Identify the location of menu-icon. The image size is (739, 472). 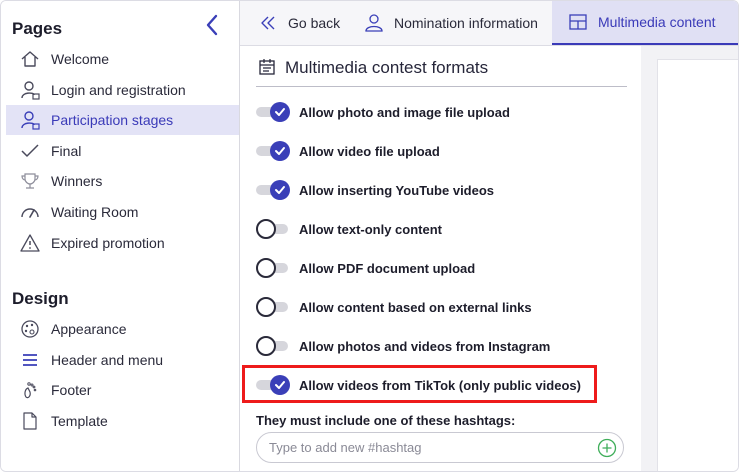
(30, 360).